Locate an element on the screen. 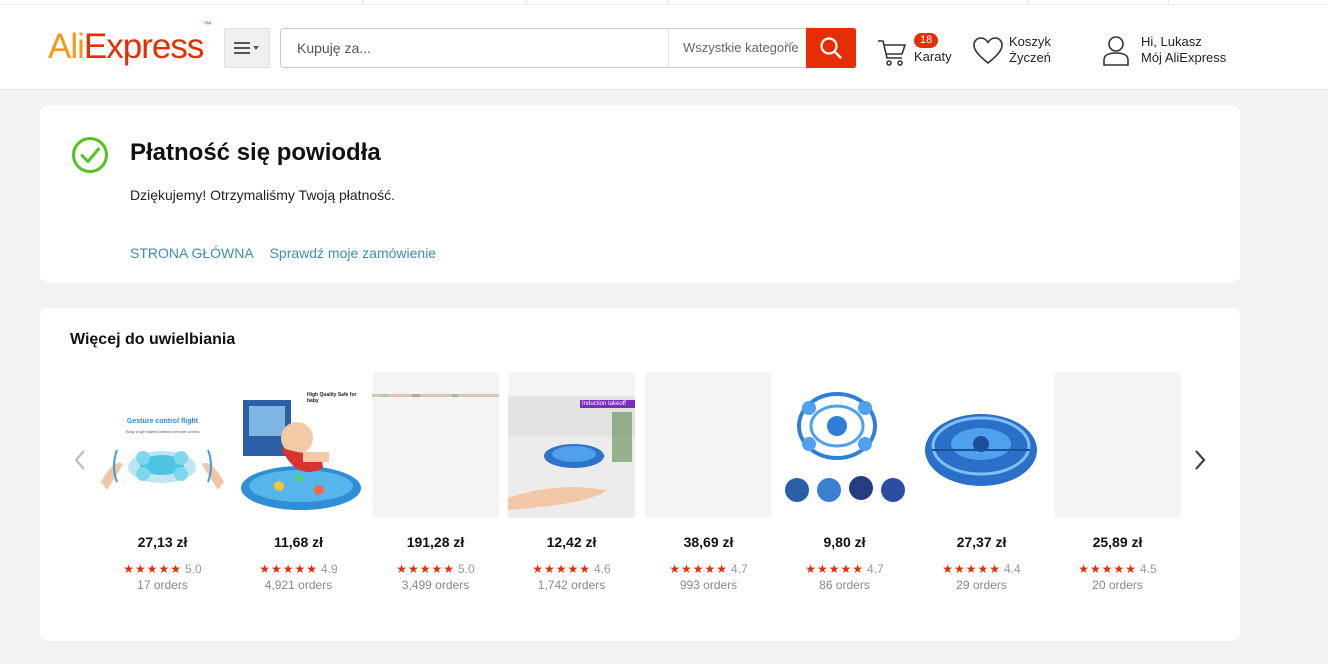  product-orders: 86 orders is located at coordinates (844, 585).